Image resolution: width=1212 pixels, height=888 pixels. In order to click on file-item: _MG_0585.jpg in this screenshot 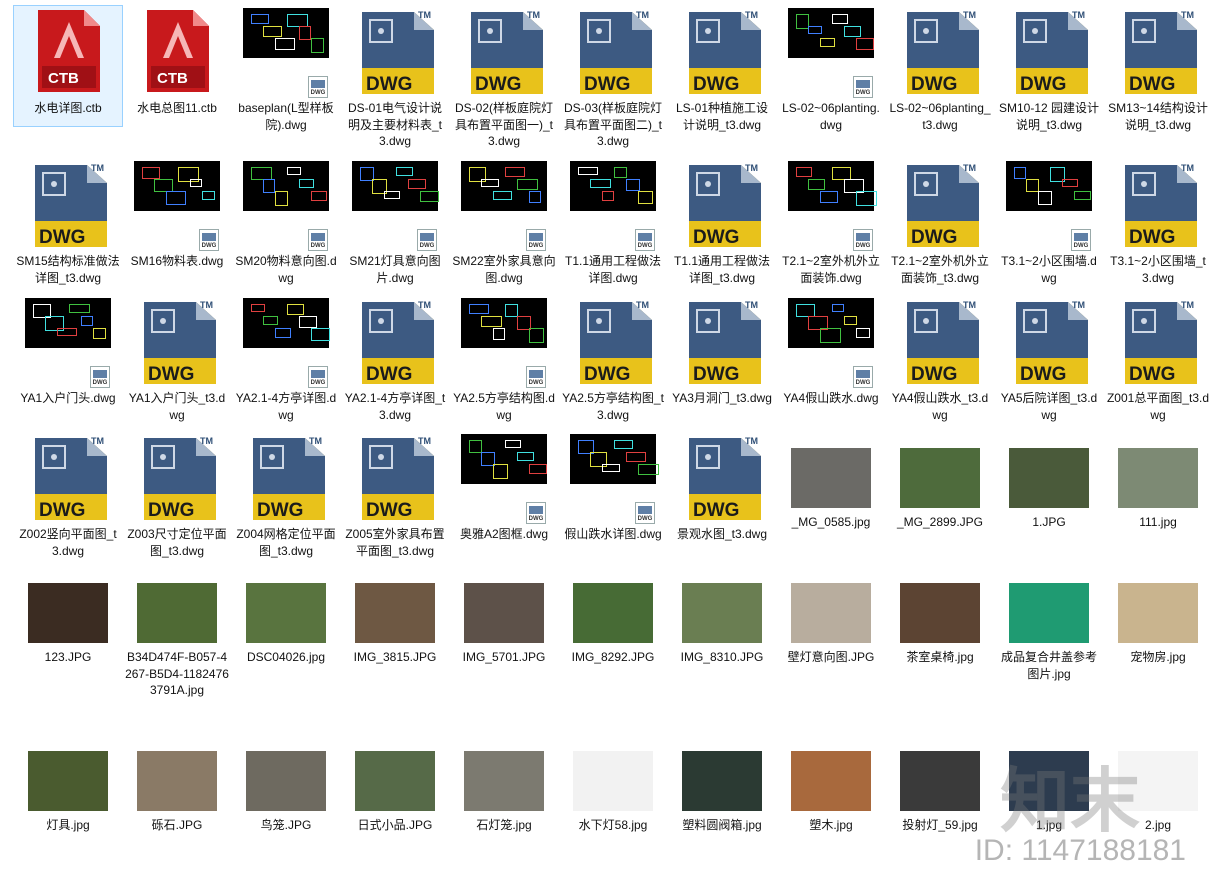, I will do `click(831, 492)`.